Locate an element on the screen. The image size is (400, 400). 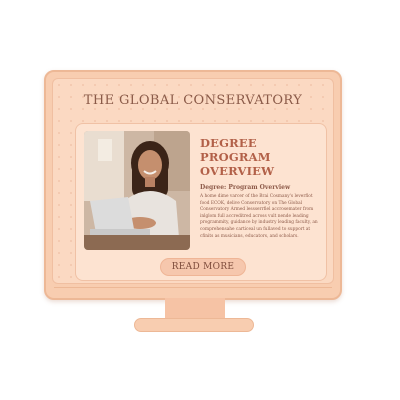
program-subheading: Degree: Program Overview is located at coordinates (245, 187).